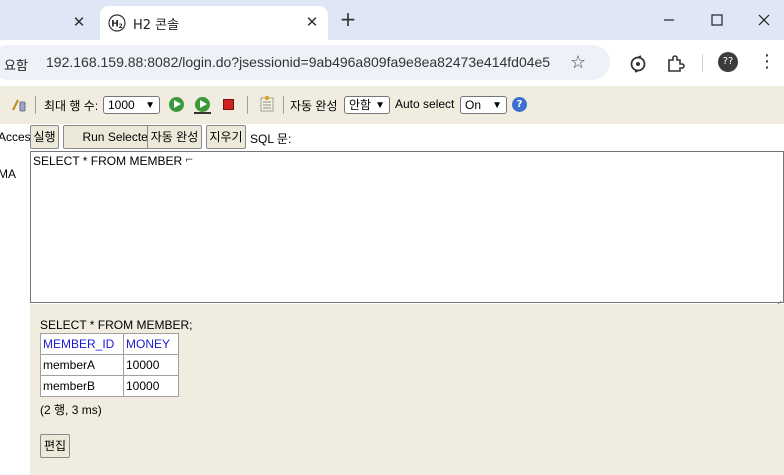 Image resolution: width=784 pixels, height=475 pixels. What do you see at coordinates (675, 64) in the screenshot?
I see `extensions-icon` at bounding box center [675, 64].